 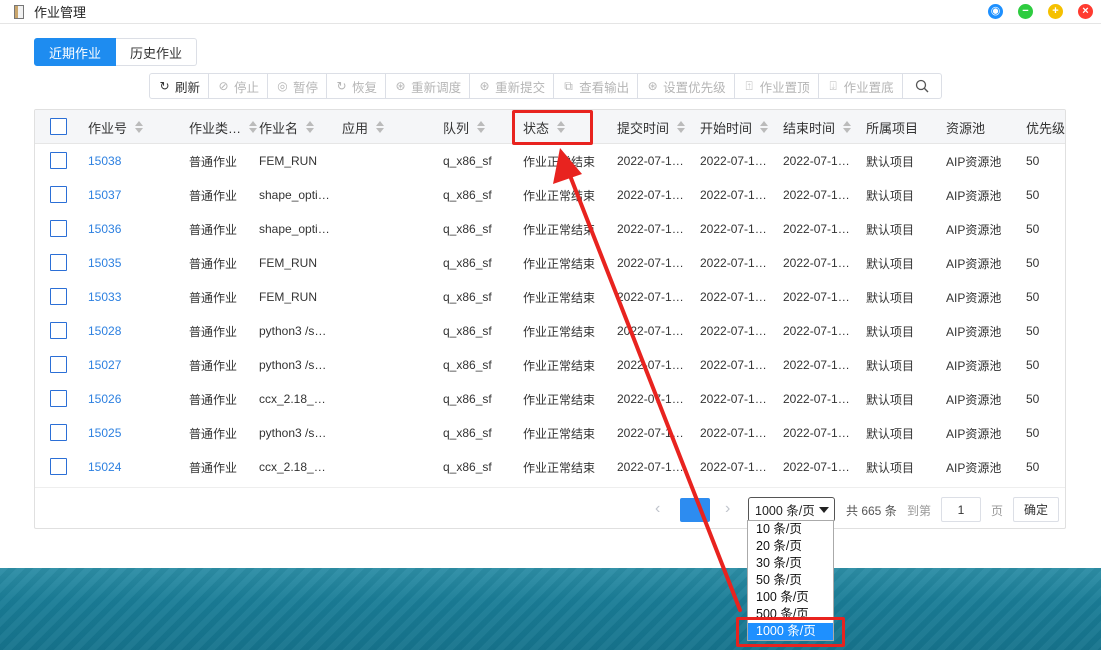 I want to click on cell-project: 默认项目, so click(x=890, y=161).